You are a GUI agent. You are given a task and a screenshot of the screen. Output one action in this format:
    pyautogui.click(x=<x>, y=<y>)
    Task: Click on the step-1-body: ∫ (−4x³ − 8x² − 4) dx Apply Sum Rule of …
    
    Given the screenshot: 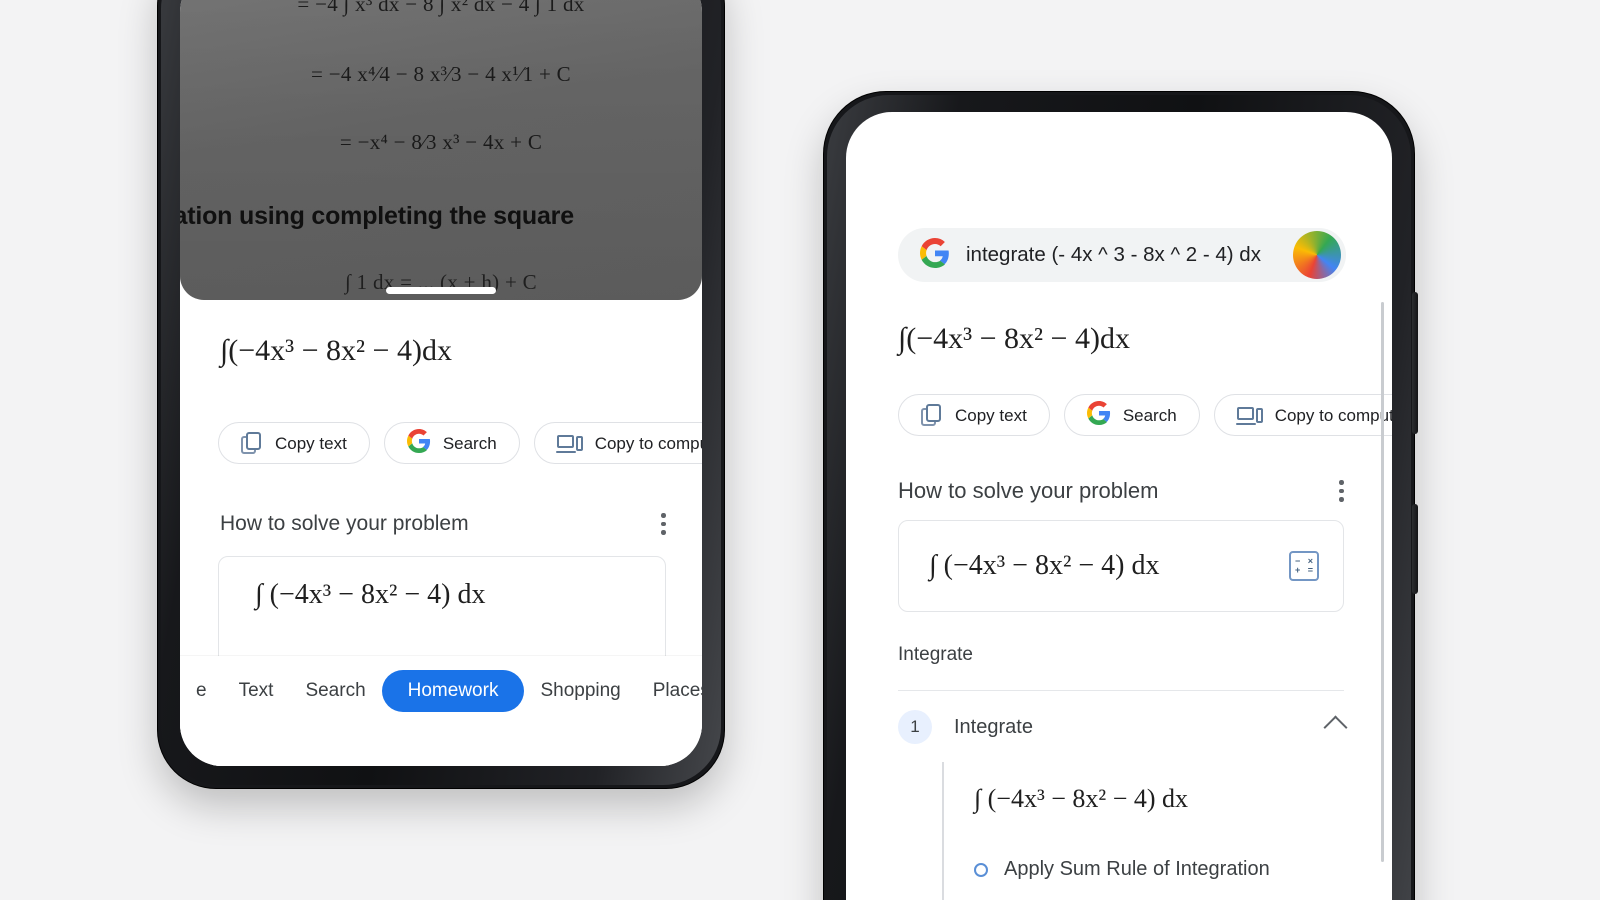 What is the action you would take?
    pyautogui.click(x=1143, y=831)
    